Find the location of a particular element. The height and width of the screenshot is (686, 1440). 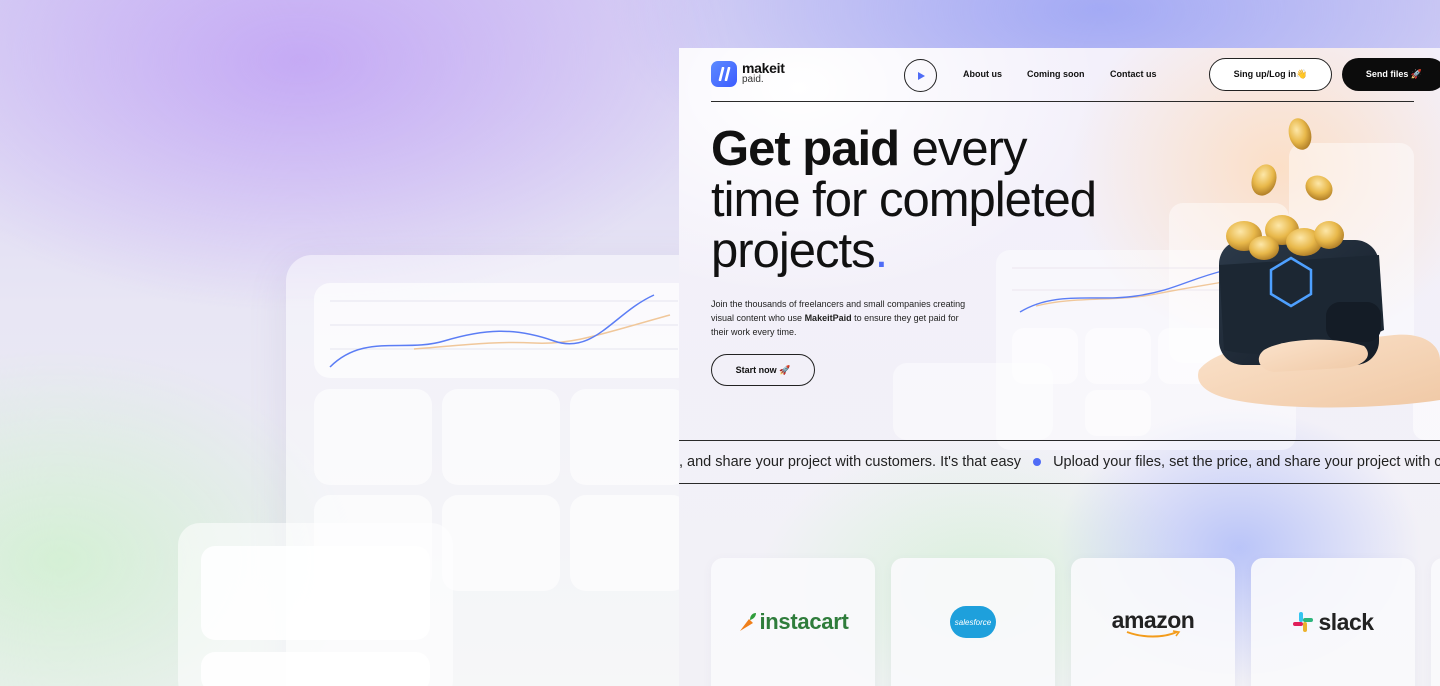

brand-card-instacart: instacart is located at coordinates (793, 622).